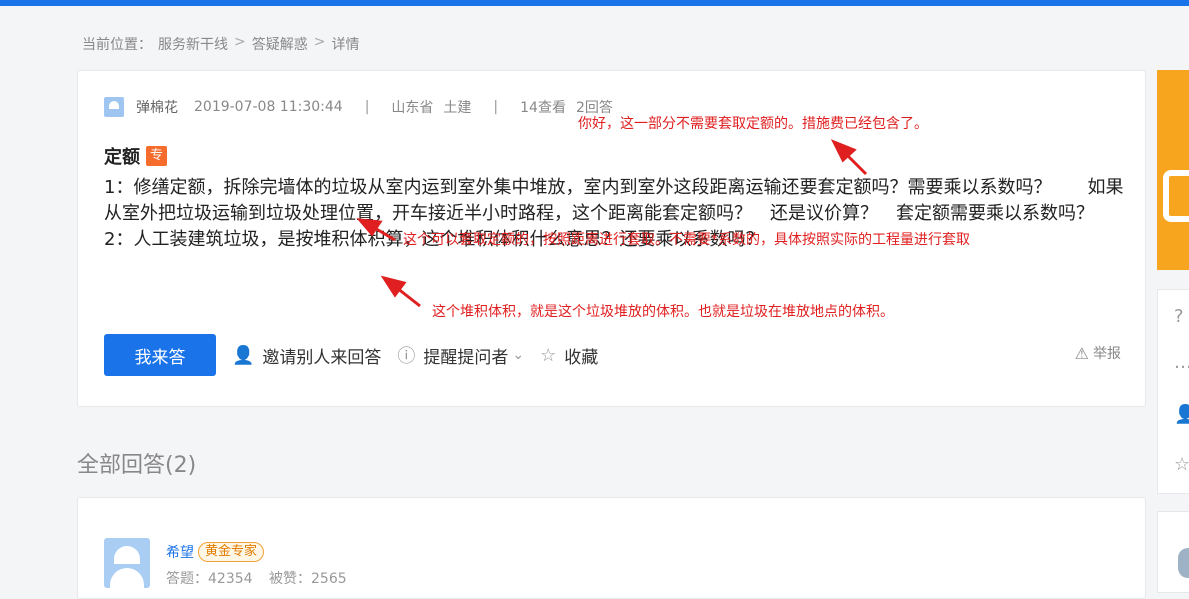 This screenshot has width=1189, height=599. I want to click on answer-button: 我来答, so click(160, 355).